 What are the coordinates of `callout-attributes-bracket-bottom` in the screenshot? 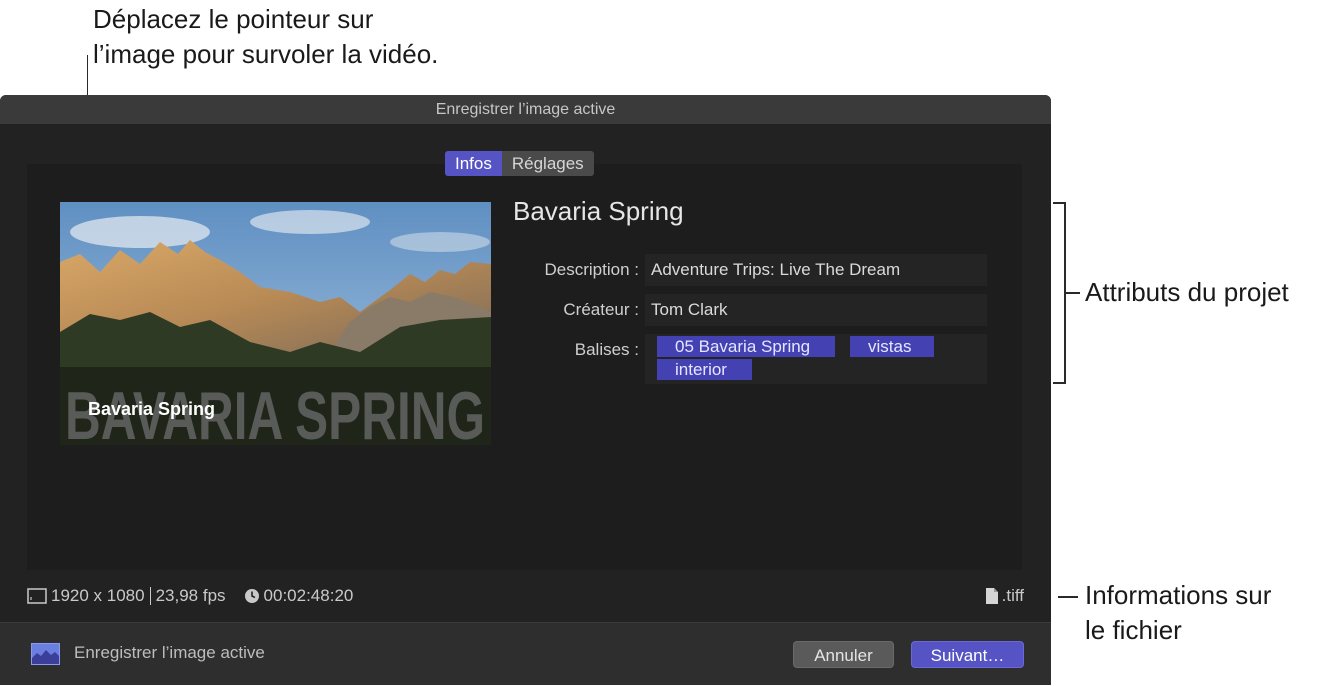 It's located at (1059, 383).